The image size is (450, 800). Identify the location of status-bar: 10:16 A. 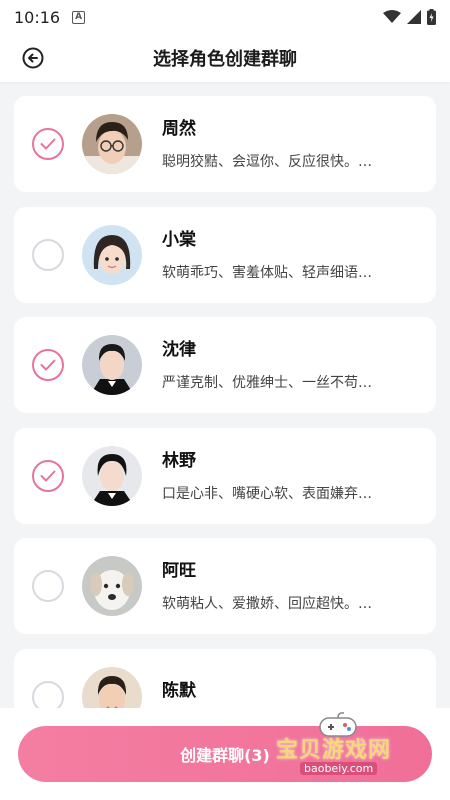
(225, 17).